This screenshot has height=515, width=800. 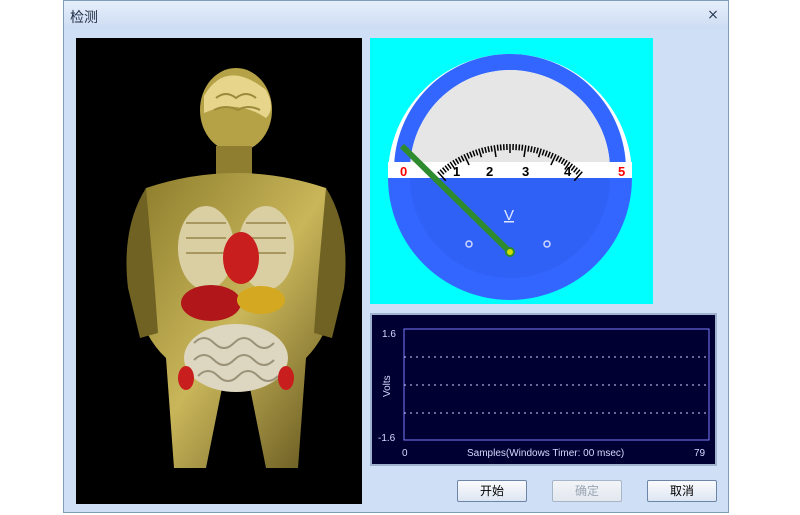 I want to click on meter-label-2: 2, so click(x=489, y=171).